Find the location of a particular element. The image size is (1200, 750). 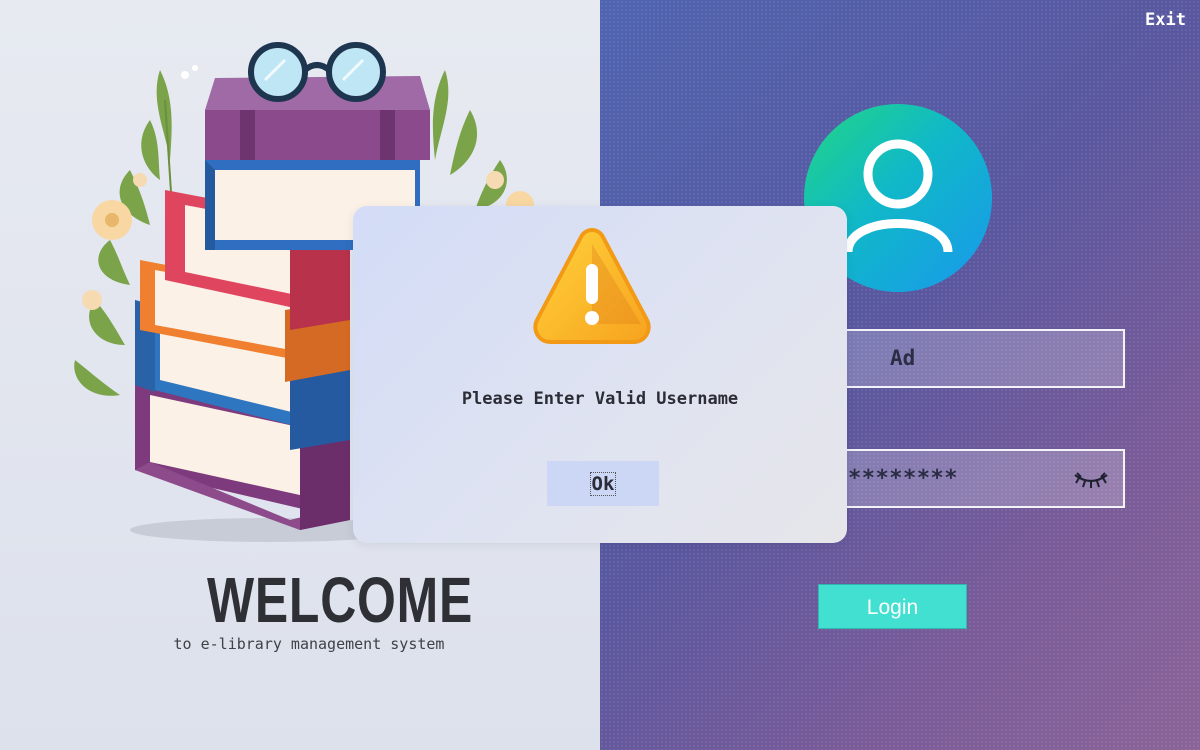

eye-closed-icon is located at coordinates (1091, 479).